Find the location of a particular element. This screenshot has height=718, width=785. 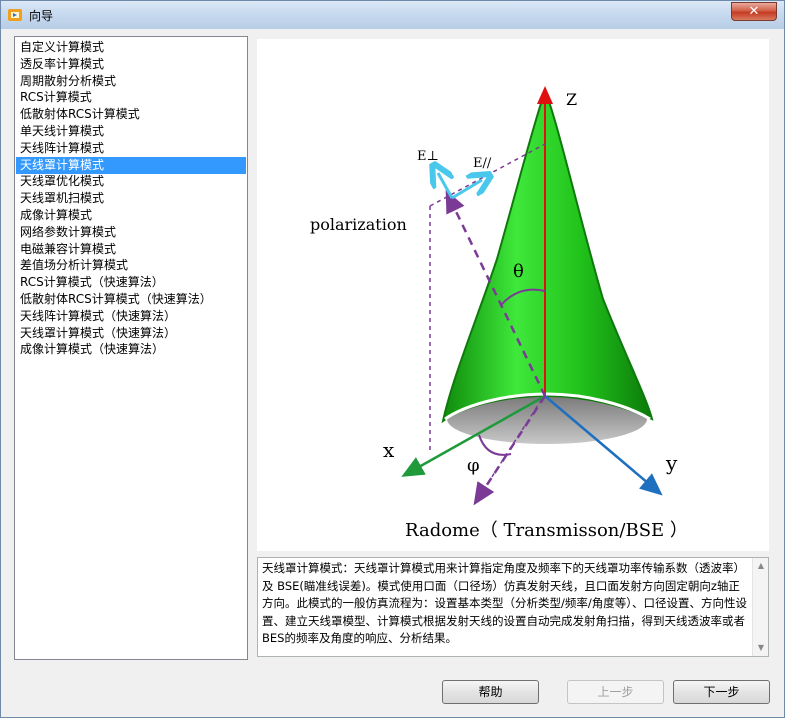

mode-list-item: 网络参数计算模式 is located at coordinates (131, 232).